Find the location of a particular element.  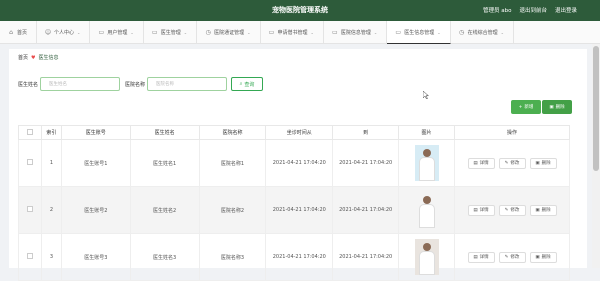

tab-label: 个人中心 is located at coordinates (64, 33).